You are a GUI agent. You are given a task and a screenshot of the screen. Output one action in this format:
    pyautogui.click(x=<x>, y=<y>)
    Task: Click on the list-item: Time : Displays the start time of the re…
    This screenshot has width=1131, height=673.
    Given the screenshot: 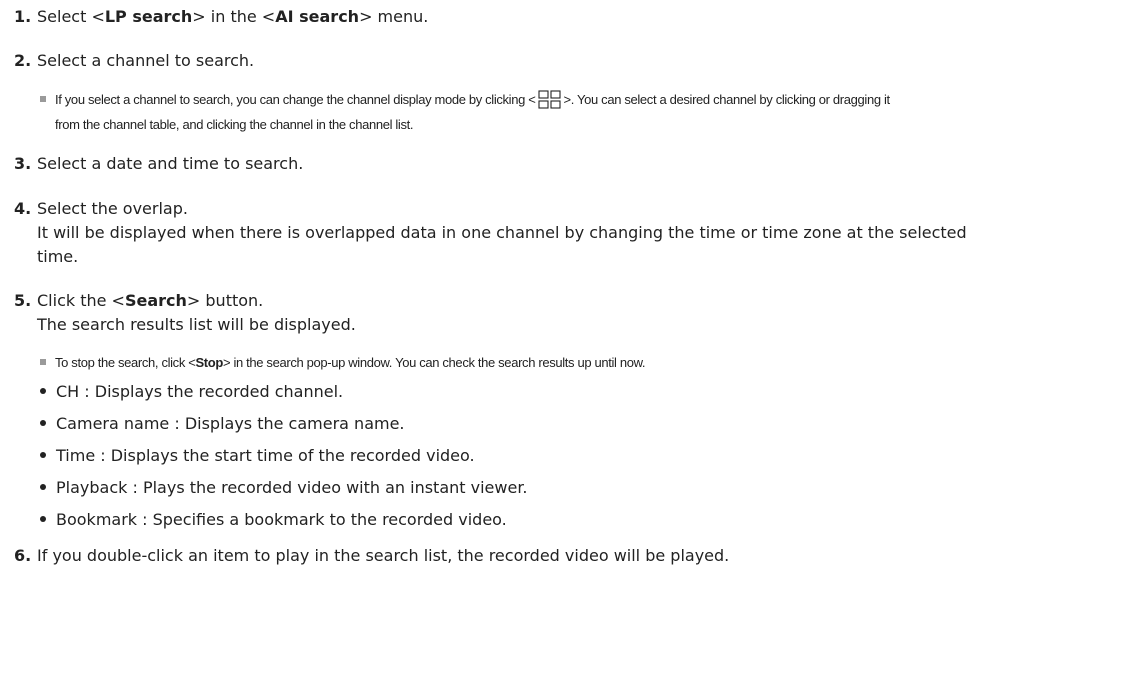 What is the action you would take?
    pyautogui.click(x=257, y=456)
    